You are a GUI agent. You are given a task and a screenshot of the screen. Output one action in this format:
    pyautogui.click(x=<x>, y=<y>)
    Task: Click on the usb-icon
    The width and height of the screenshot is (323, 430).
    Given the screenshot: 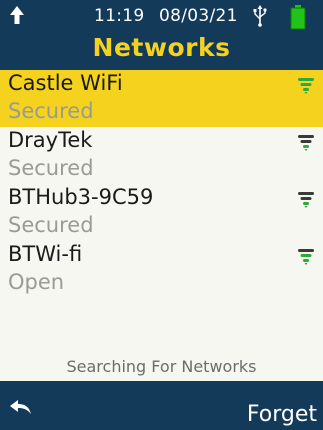 What is the action you would take?
    pyautogui.click(x=260, y=16)
    